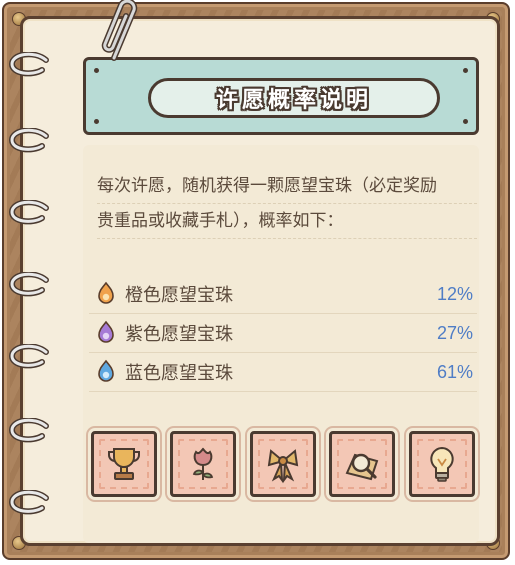 The height and width of the screenshot is (565, 515). What do you see at coordinates (119, 30) in the screenshot?
I see `paperclip-icon` at bounding box center [119, 30].